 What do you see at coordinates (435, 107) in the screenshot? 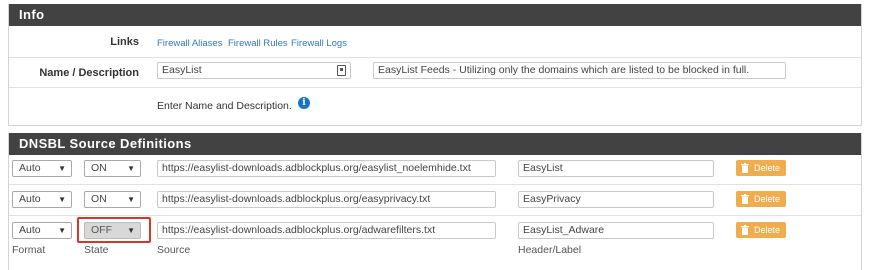
I see `help-row: Enter Name and Description. i` at bounding box center [435, 107].